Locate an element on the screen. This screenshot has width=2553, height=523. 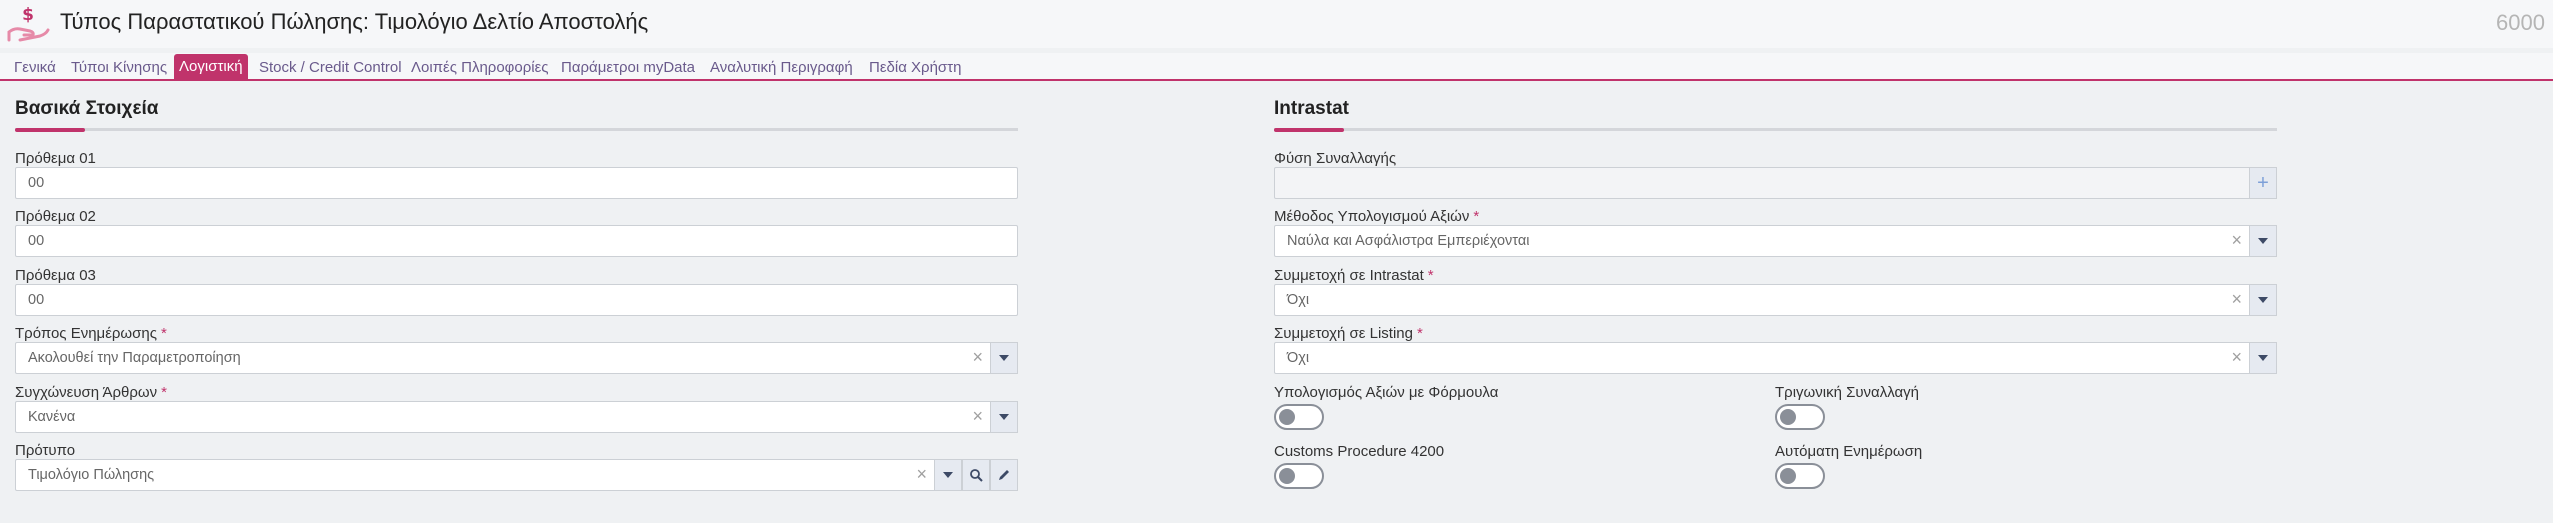
listing-participation-label: Συμμετοχή σε Listing * is located at coordinates (1348, 333).